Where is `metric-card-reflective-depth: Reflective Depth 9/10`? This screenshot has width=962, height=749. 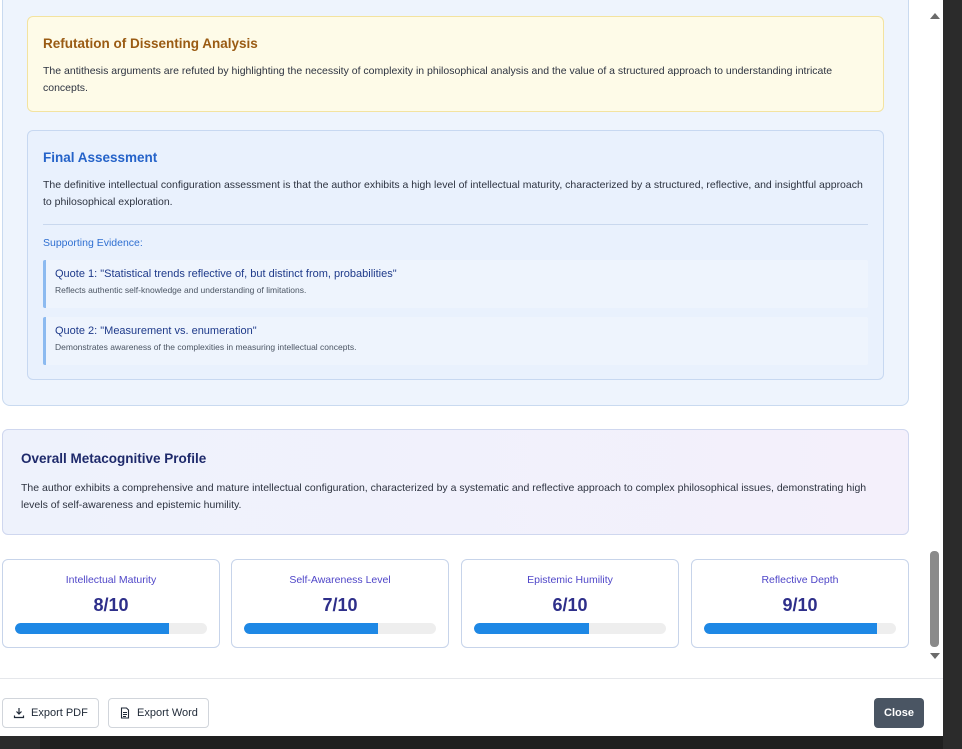
metric-card-reflective-depth: Reflective Depth 9/10 is located at coordinates (800, 603).